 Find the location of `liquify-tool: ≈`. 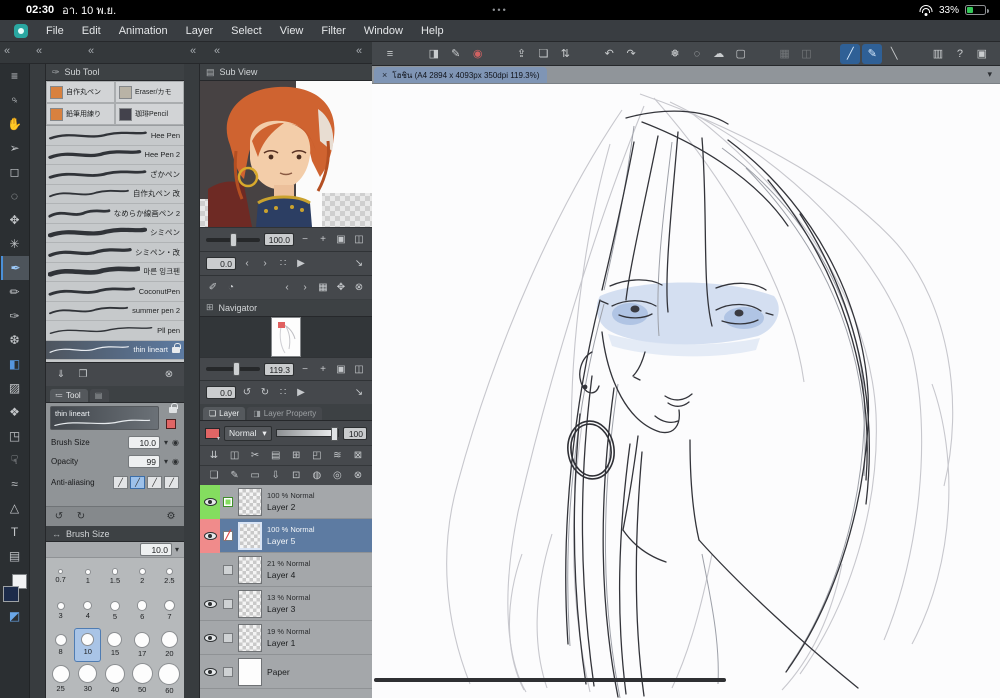

liquify-tool: ≈ is located at coordinates (15, 484).